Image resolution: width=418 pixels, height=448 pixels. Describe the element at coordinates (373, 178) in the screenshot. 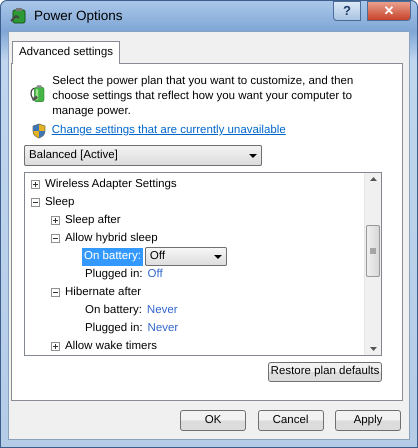

I see `scroll-up-icon` at that location.